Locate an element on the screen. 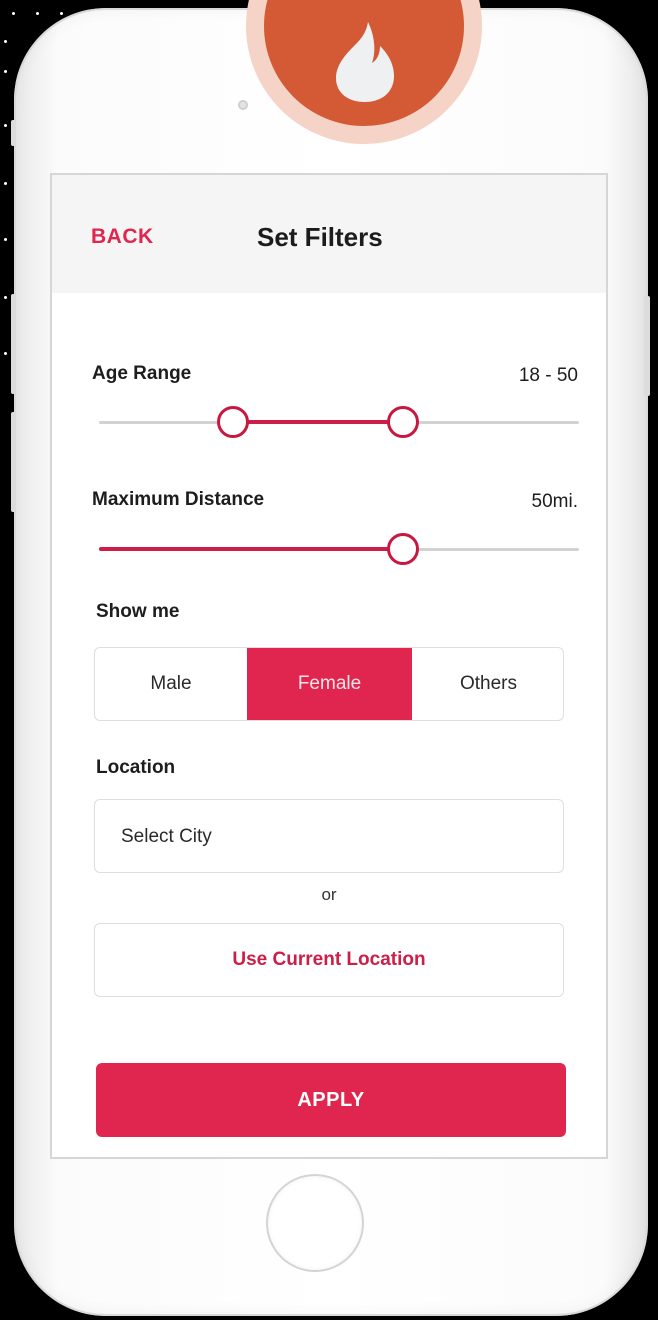 This screenshot has width=658, height=1320. age-range-value: 18 - 50 is located at coordinates (548, 375).